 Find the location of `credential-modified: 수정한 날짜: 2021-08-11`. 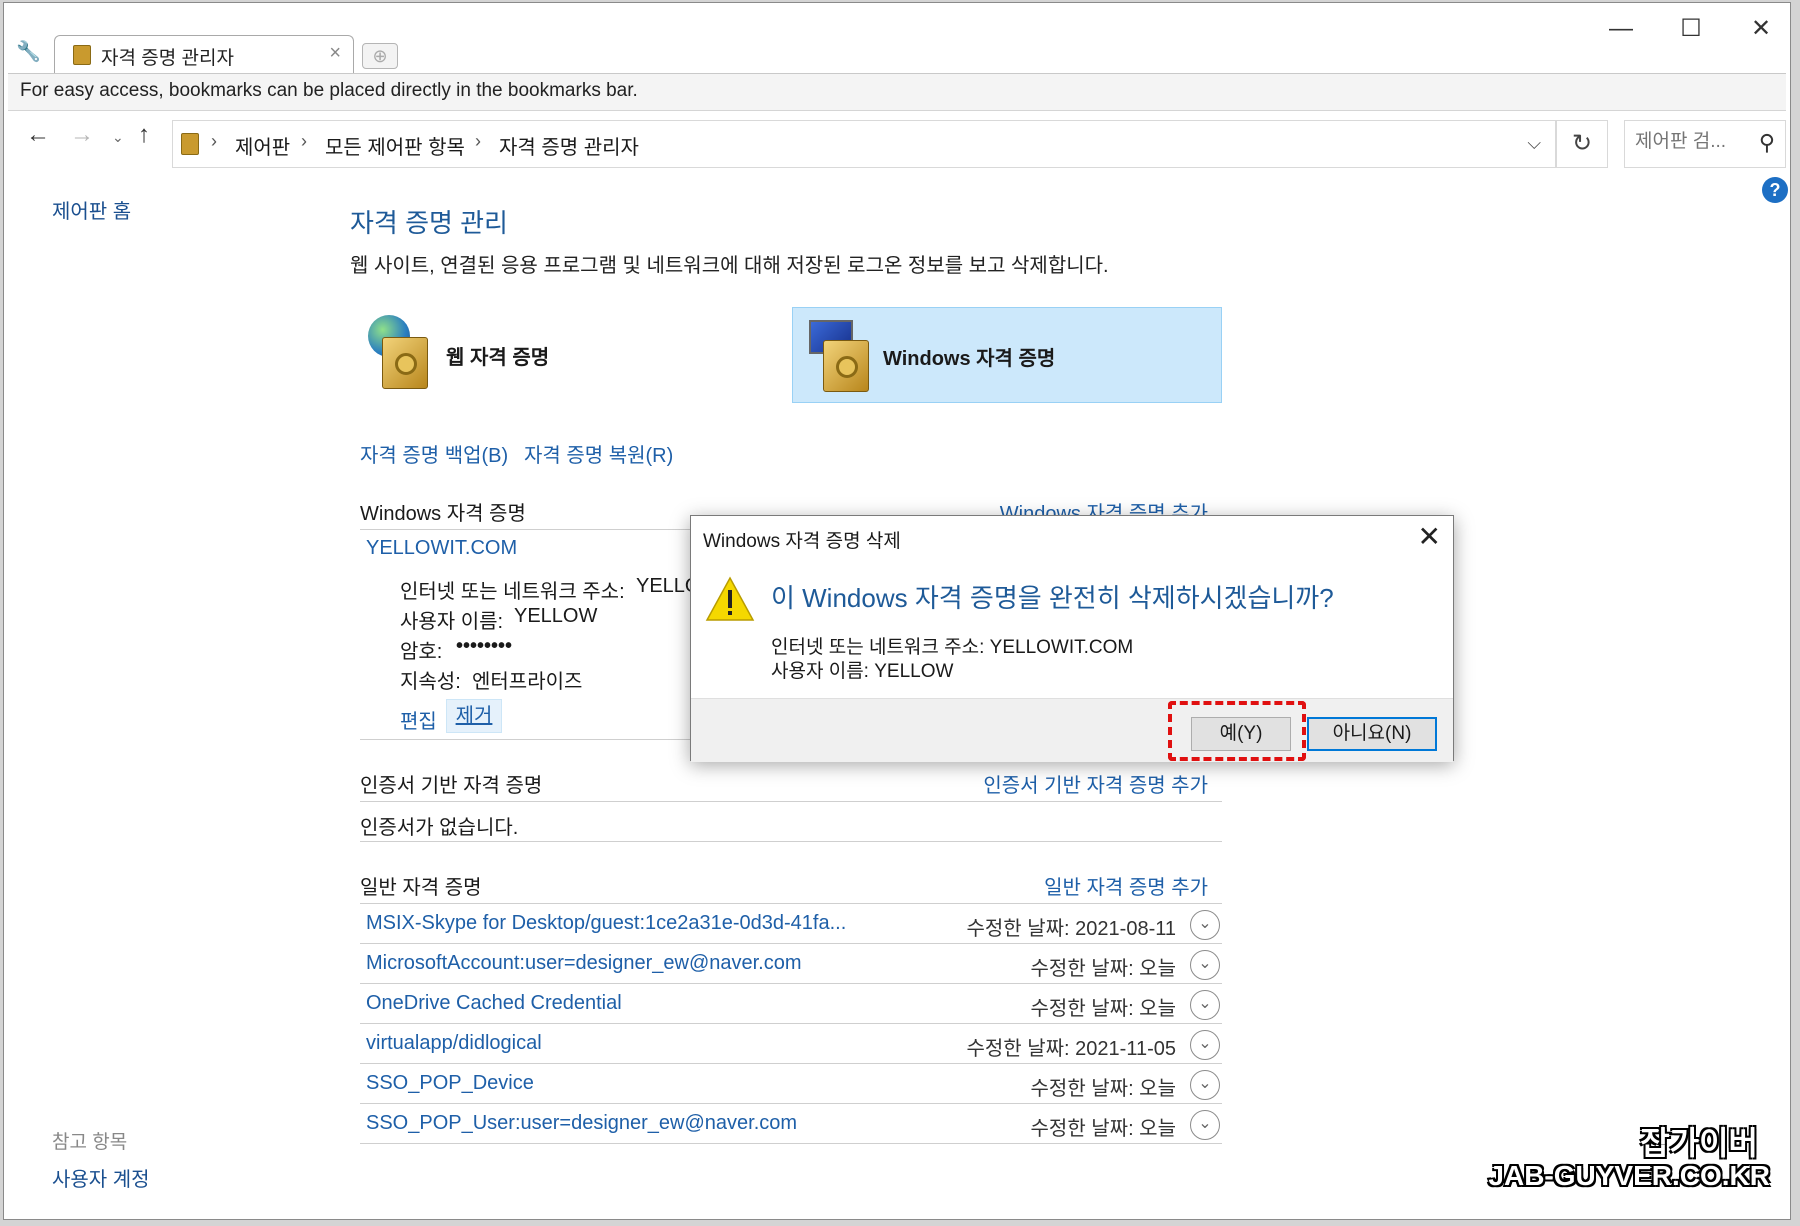

credential-modified: 수정한 날짜: 2021-08-11 is located at coordinates (1071, 929).